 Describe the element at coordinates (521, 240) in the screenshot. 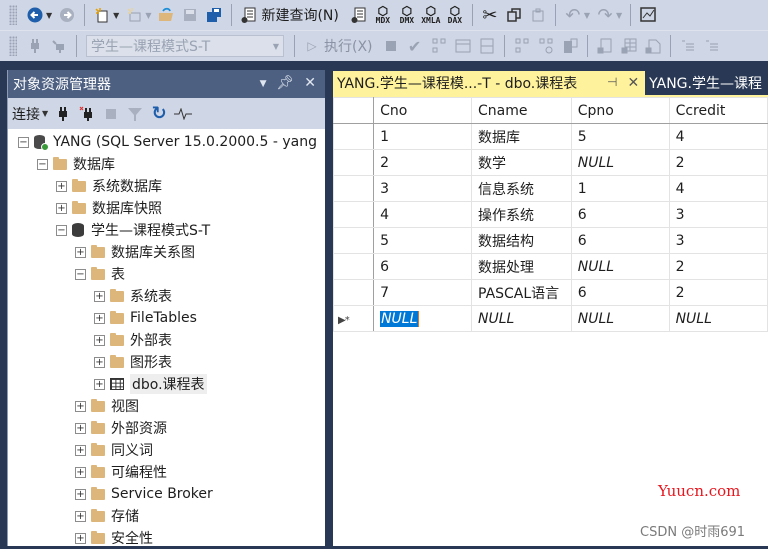

I see `grid-cell: 数据结构` at that location.